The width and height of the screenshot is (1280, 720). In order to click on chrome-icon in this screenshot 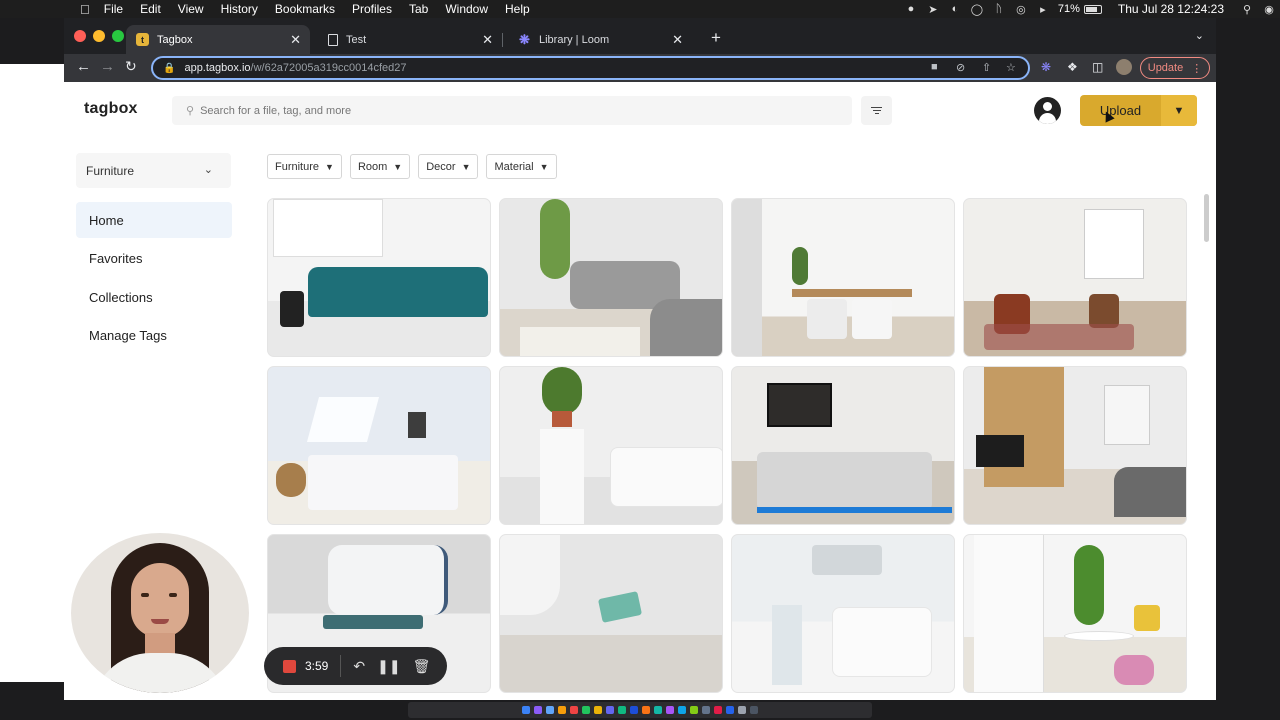, I will do `click(598, 710)`.